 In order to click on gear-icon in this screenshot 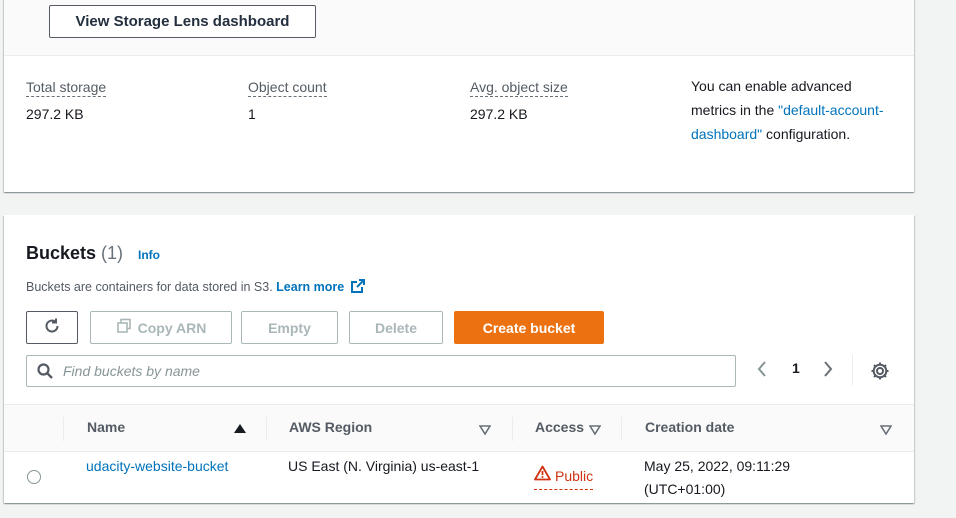, I will do `click(880, 373)`.